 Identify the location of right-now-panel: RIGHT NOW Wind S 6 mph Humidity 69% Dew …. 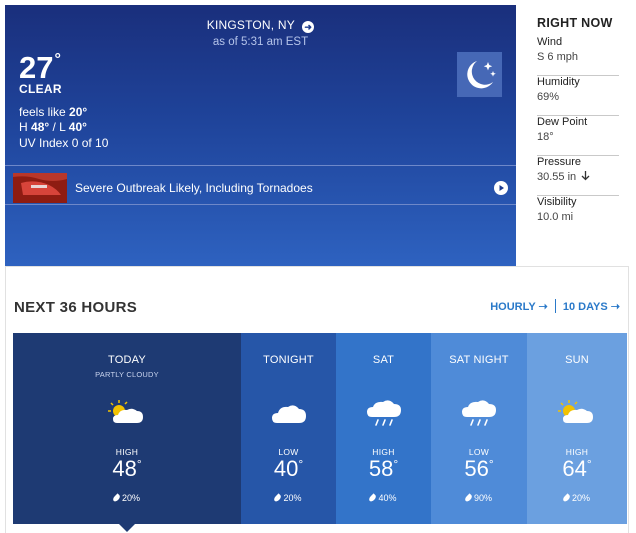
(578, 135).